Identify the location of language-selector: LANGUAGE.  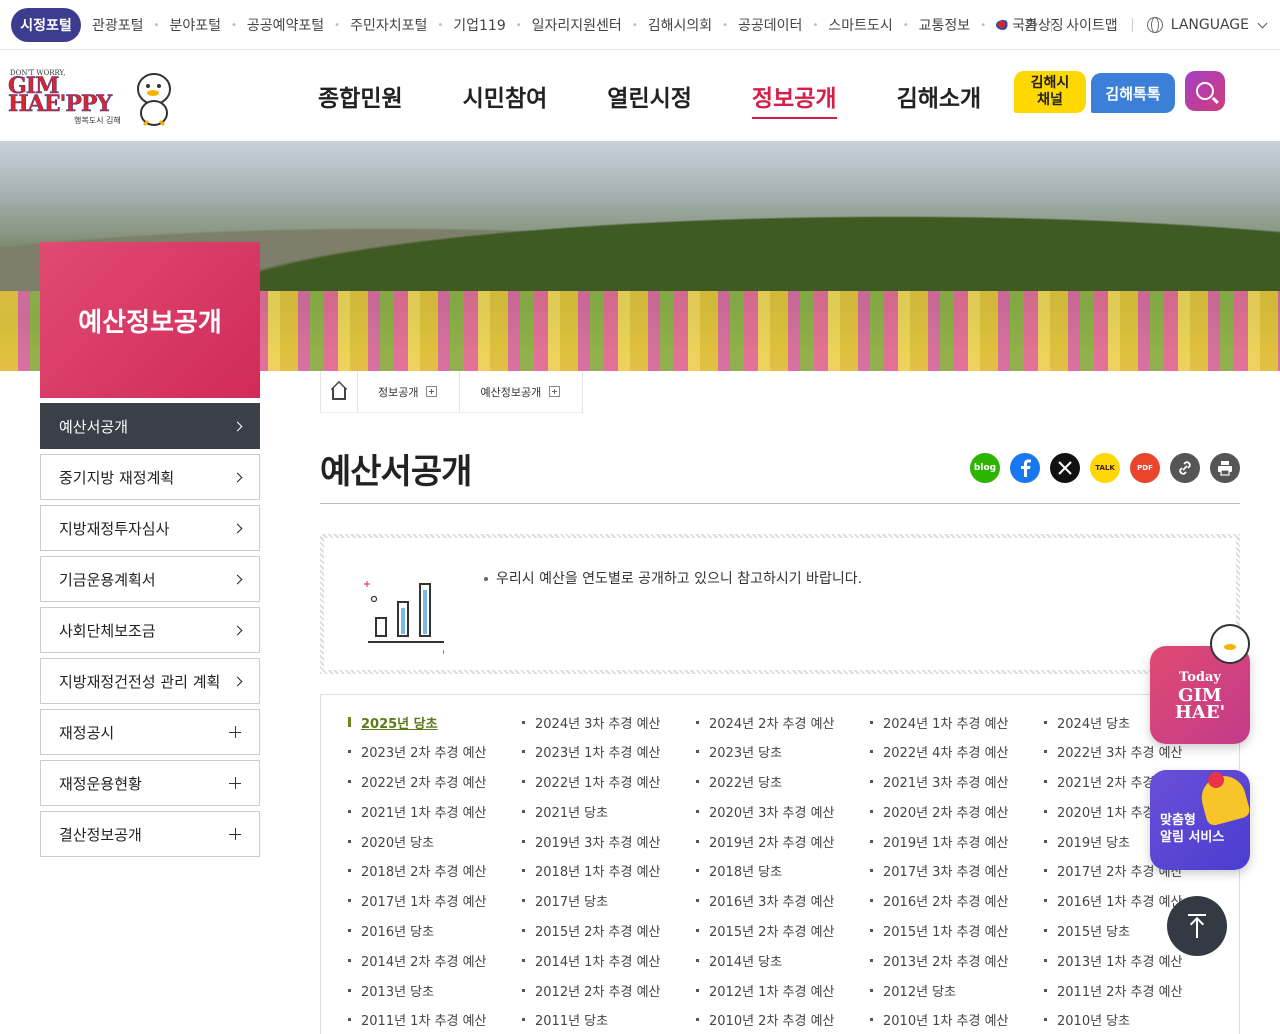
(1210, 25).